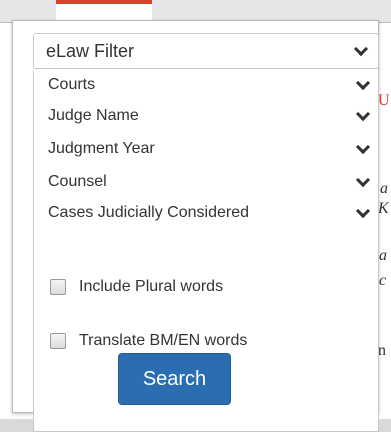 The height and width of the screenshot is (432, 391). Describe the element at coordinates (209, 182) in the screenshot. I see `filter-option-counsel: Counsel` at that location.